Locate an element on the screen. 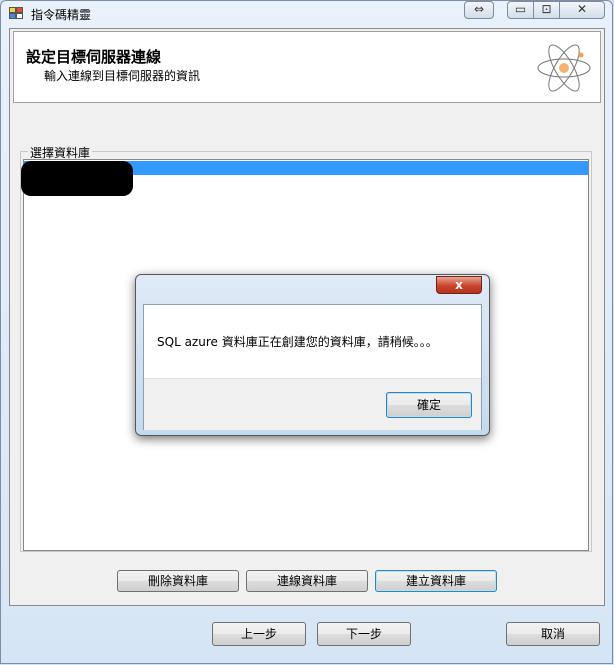  delete-database-button: 刪除資料庫 is located at coordinates (178, 581).